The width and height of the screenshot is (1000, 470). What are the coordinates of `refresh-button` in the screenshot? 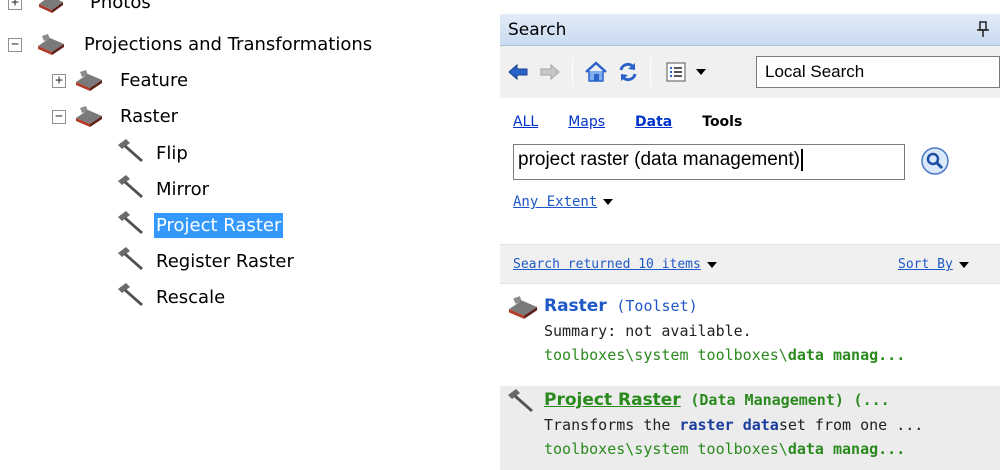 It's located at (628, 72).